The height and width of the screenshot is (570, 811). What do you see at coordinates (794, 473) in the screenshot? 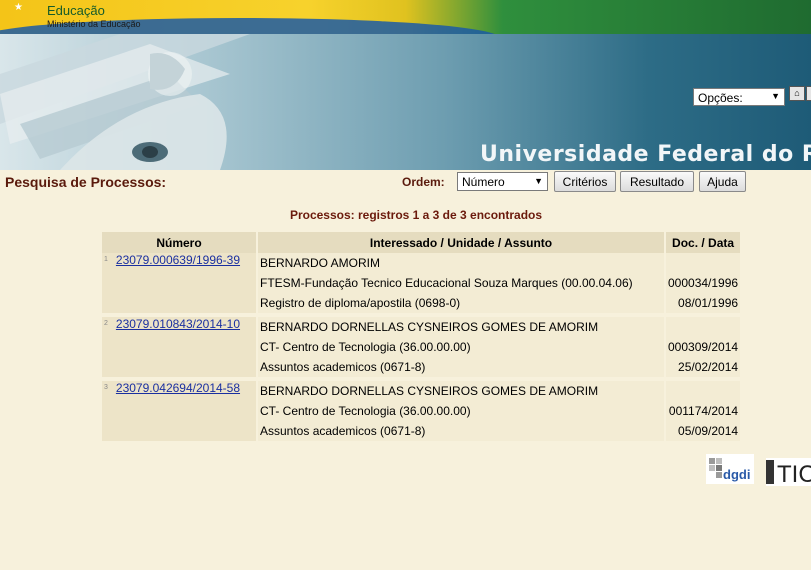
I see `tic-logo-text: TIC` at bounding box center [794, 473].